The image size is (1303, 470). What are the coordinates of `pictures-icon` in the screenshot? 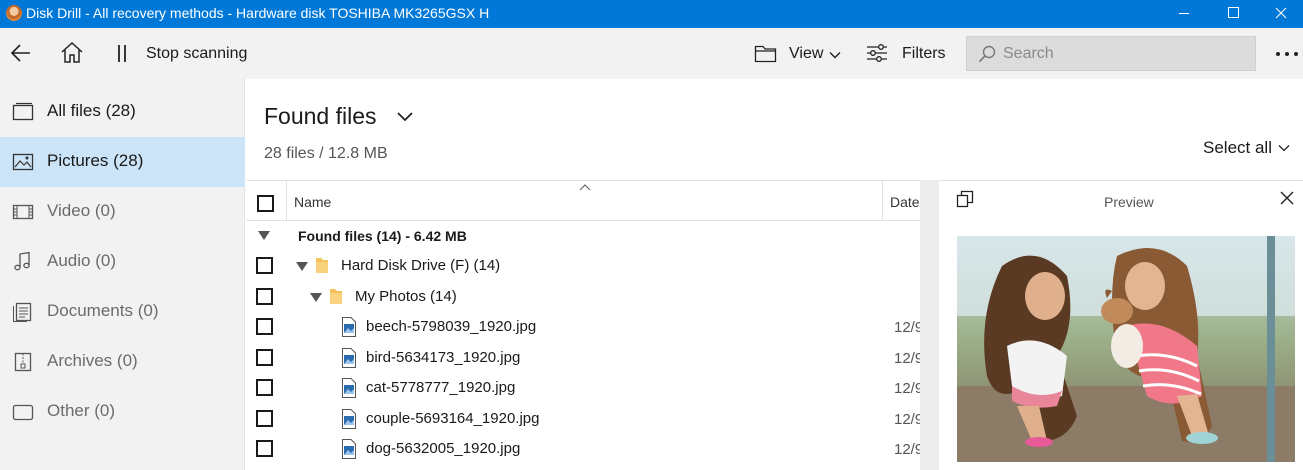 It's located at (23, 162).